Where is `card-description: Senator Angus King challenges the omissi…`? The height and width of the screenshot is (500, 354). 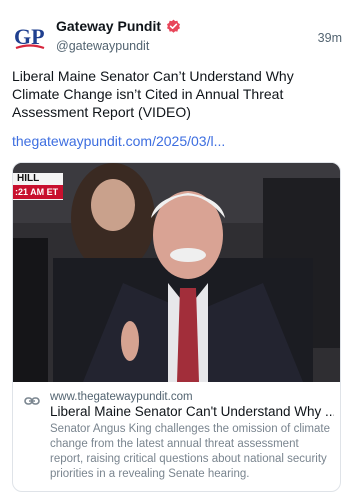
card-description: Senator Angus King challenges the omissi… is located at coordinates (190, 451).